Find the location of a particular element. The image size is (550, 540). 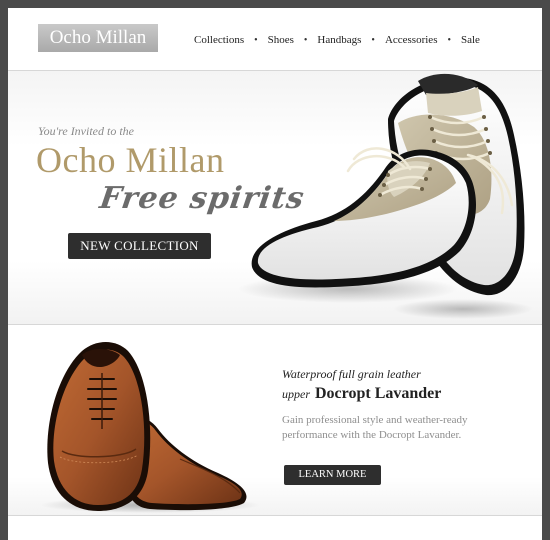

logo: Ocho Millan is located at coordinates (98, 38).